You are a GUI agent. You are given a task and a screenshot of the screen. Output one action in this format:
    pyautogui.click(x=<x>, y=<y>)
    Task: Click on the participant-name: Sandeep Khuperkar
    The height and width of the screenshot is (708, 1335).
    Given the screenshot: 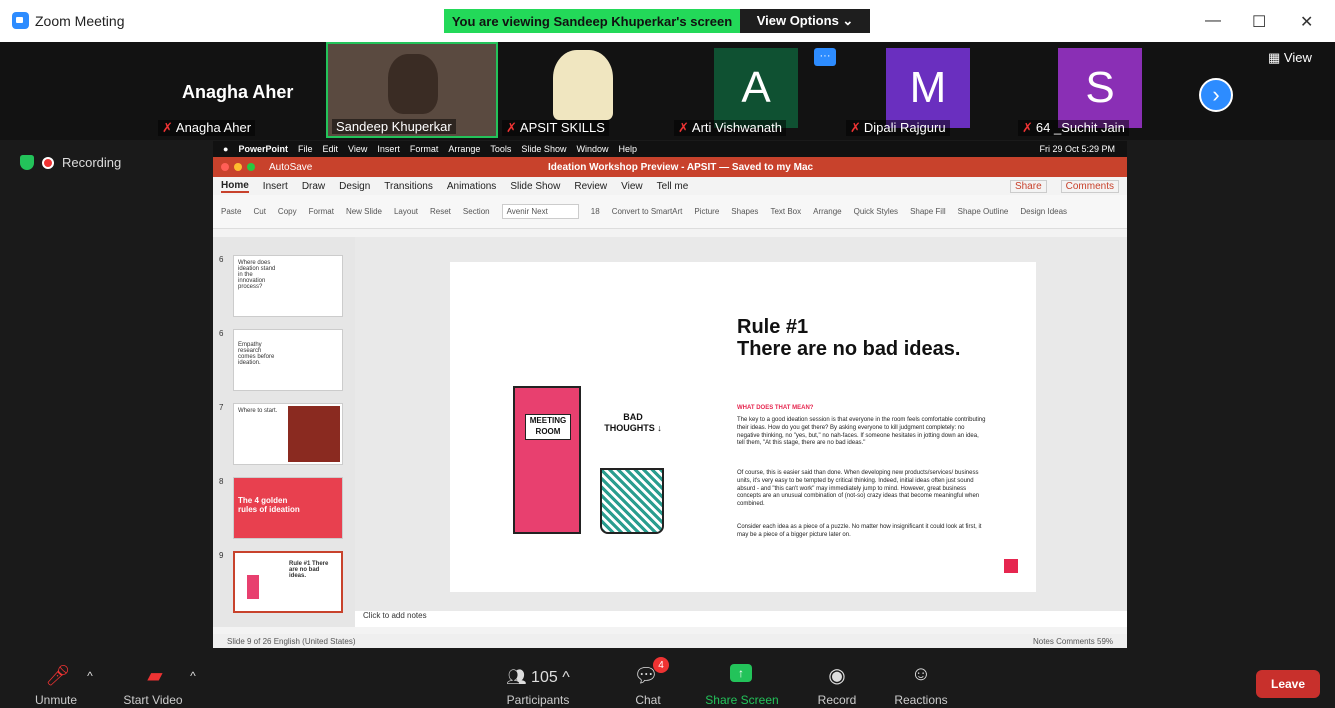 What is the action you would take?
    pyautogui.click(x=394, y=126)
    